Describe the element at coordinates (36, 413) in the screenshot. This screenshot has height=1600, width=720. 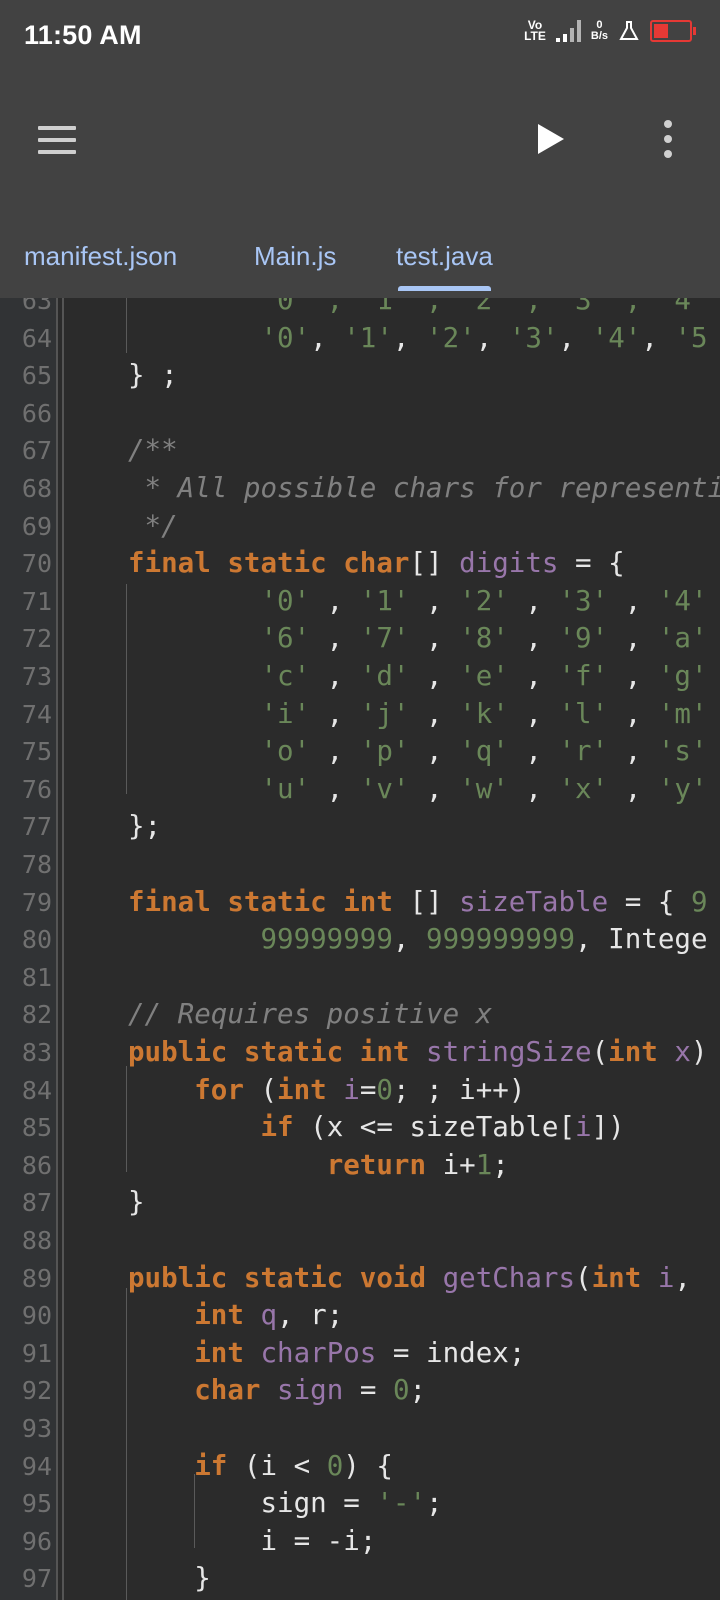
I see `line-number: 66` at that location.